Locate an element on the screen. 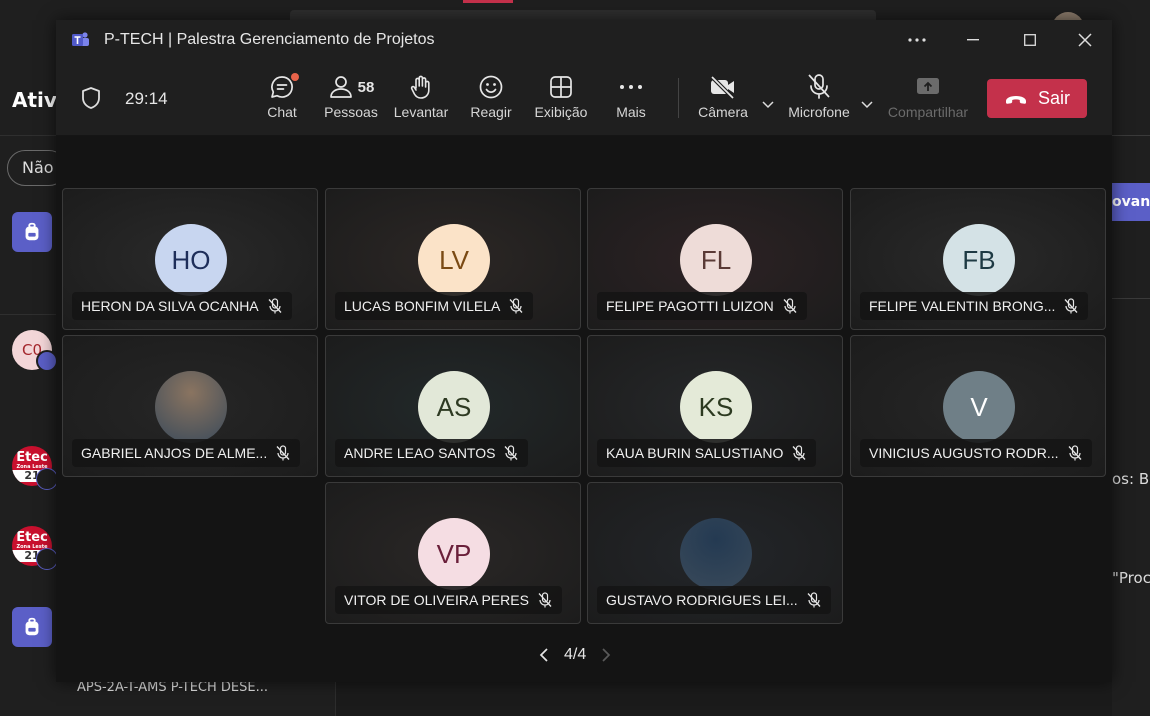 The height and width of the screenshot is (716, 1150). microphone-off-icon is located at coordinates (819, 86).